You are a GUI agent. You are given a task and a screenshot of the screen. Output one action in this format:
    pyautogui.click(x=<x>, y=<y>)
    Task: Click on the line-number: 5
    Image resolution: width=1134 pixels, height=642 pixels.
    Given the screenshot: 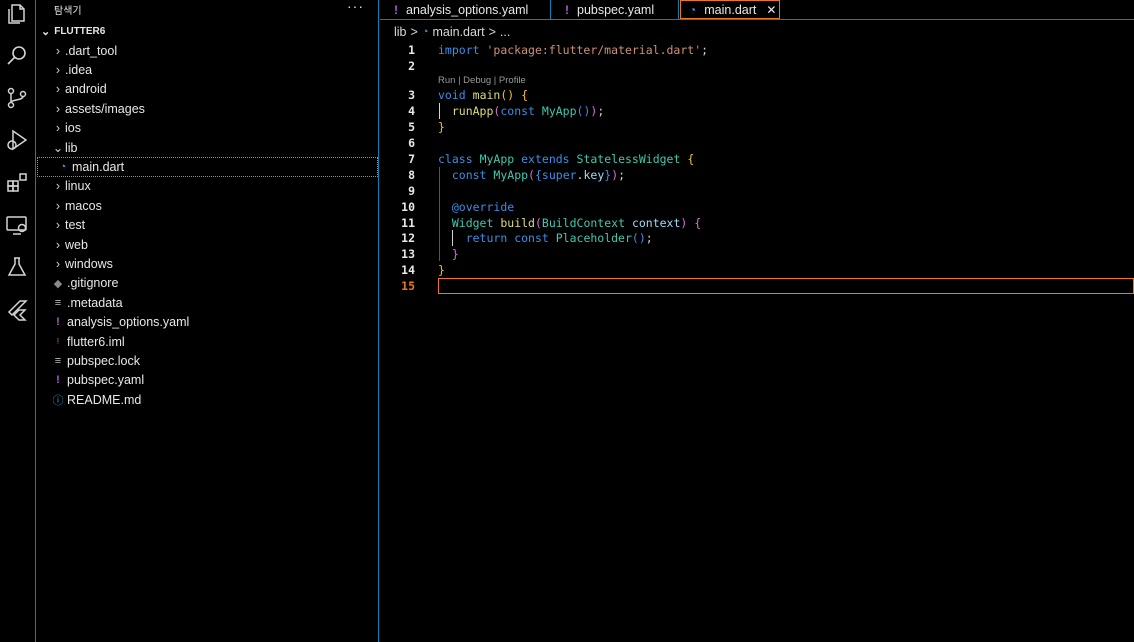 What is the action you would take?
    pyautogui.click(x=411, y=127)
    